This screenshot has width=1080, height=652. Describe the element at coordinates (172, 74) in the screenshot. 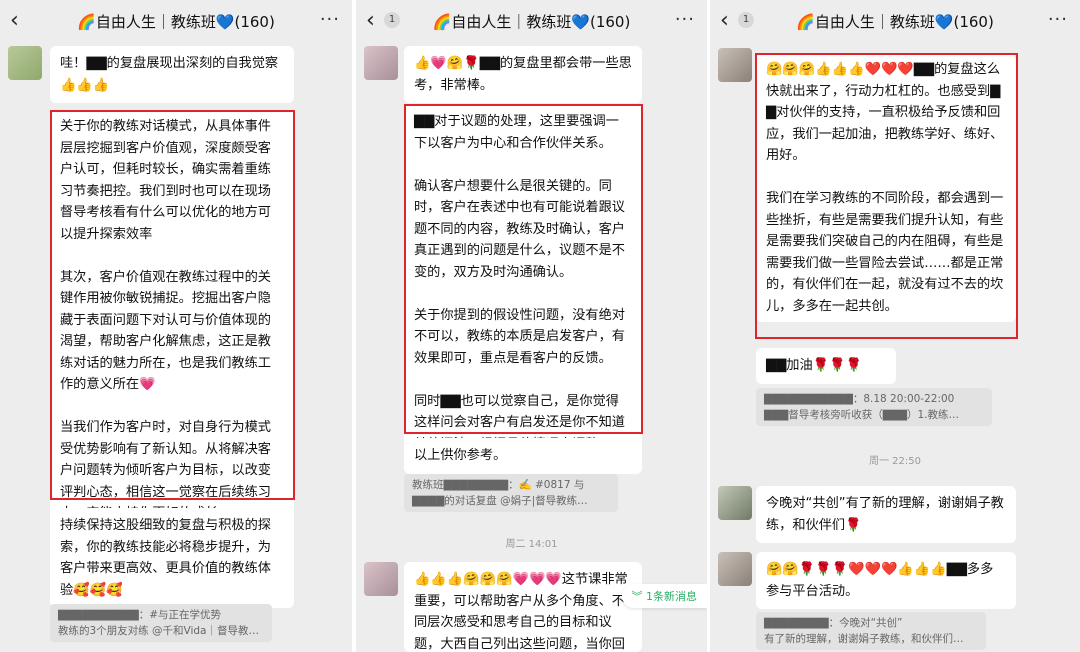

I see `message-bubble: 哇！▇▇的复盘展现出深刻的自我觉察👍👍👍` at that location.